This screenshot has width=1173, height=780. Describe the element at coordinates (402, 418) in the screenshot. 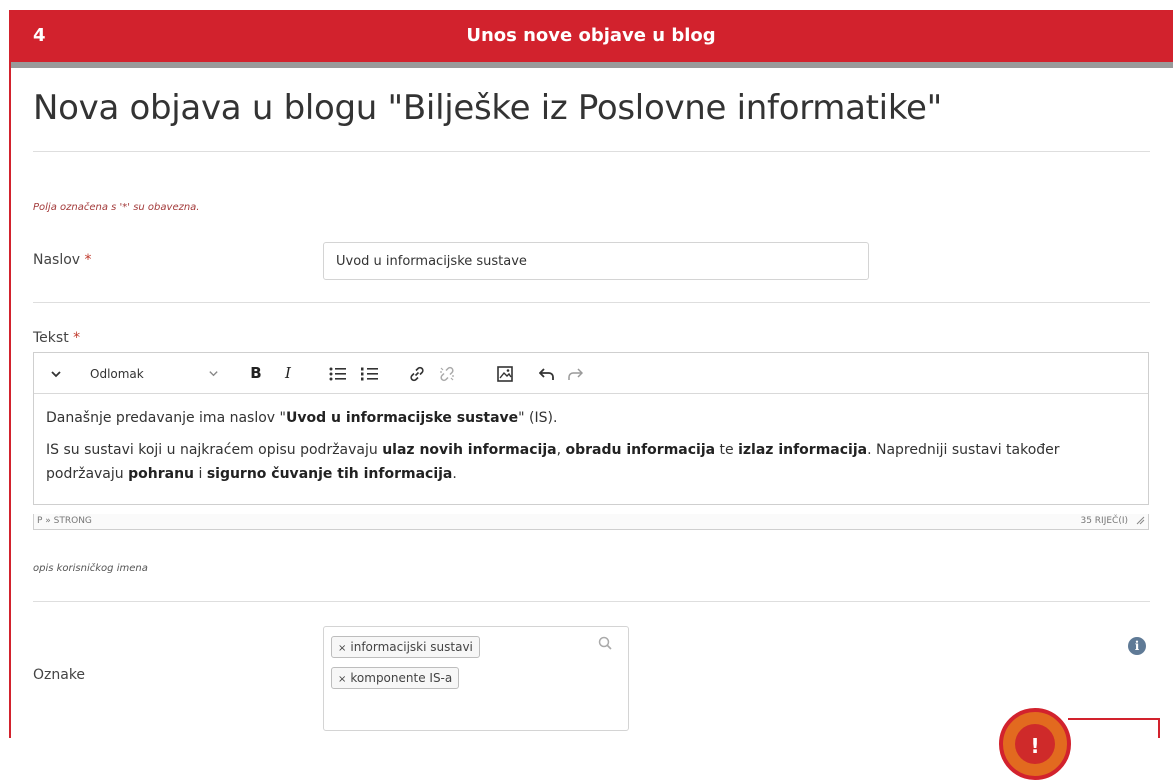

I see `bold-text: Uvod u informacijske sustave` at that location.